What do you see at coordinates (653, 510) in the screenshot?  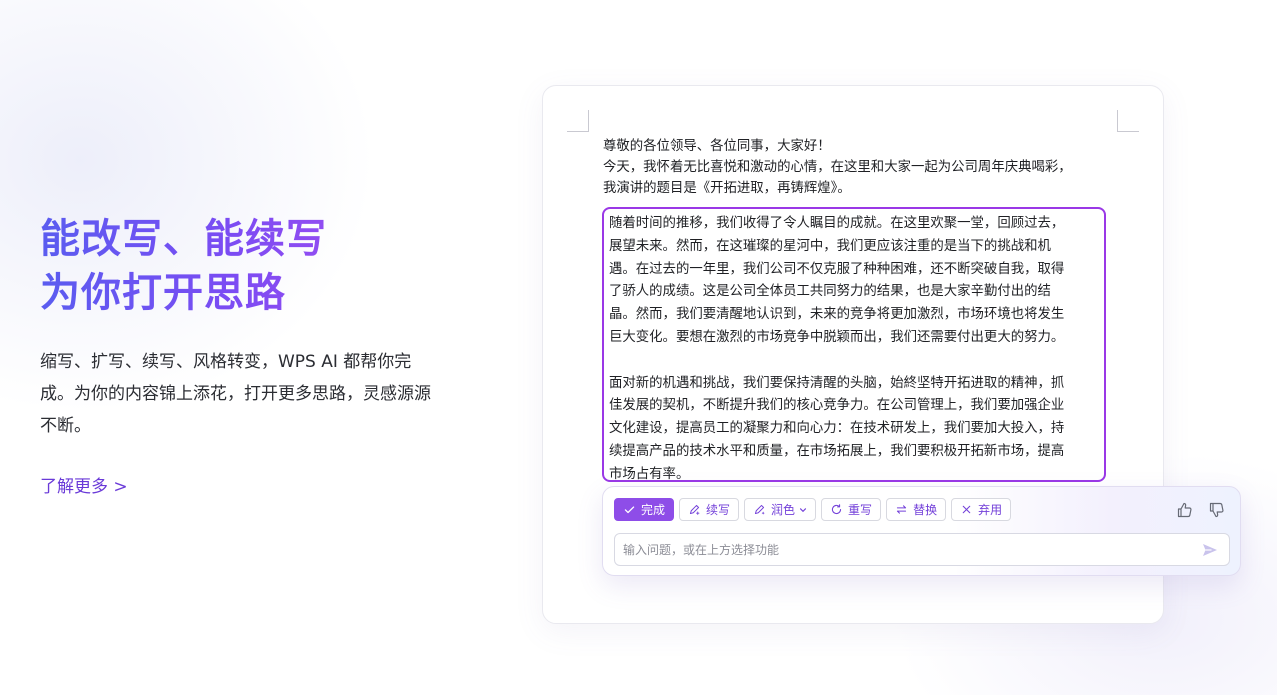 I see `done-button-label: 完成` at bounding box center [653, 510].